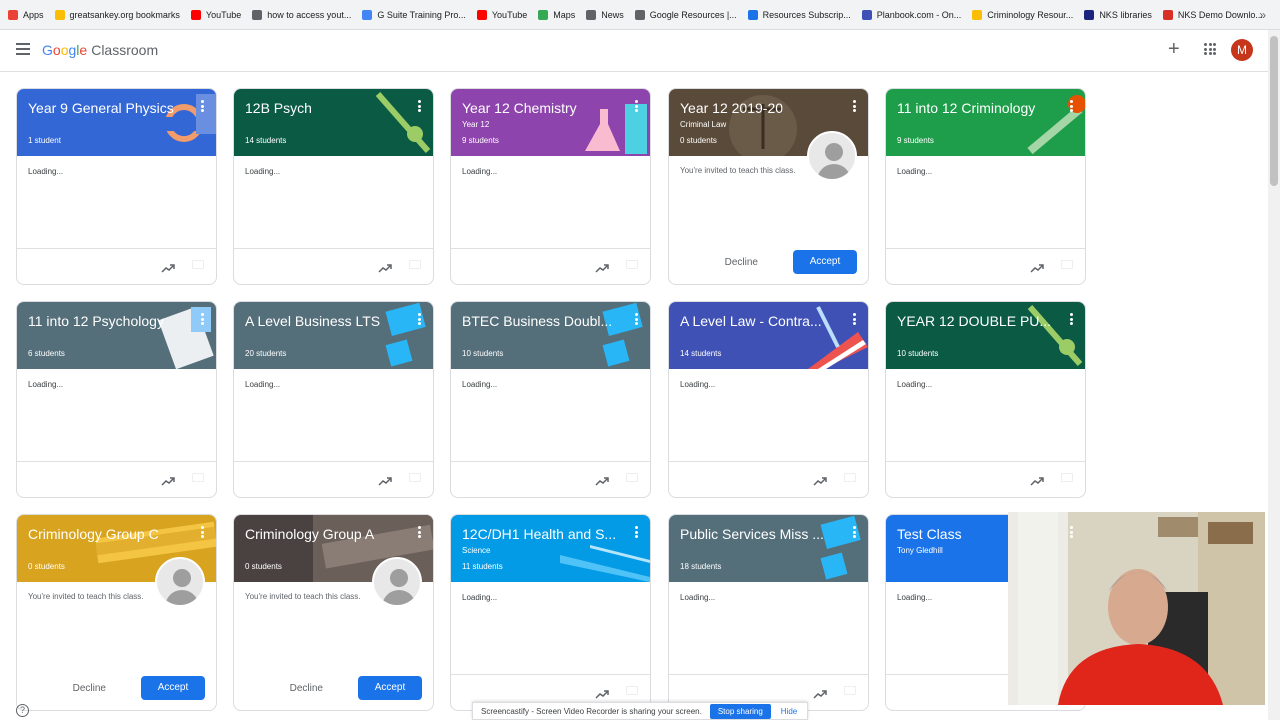 The height and width of the screenshot is (720, 1280). Describe the element at coordinates (1274, 111) in the screenshot. I see `scrollbar-thumb` at that location.